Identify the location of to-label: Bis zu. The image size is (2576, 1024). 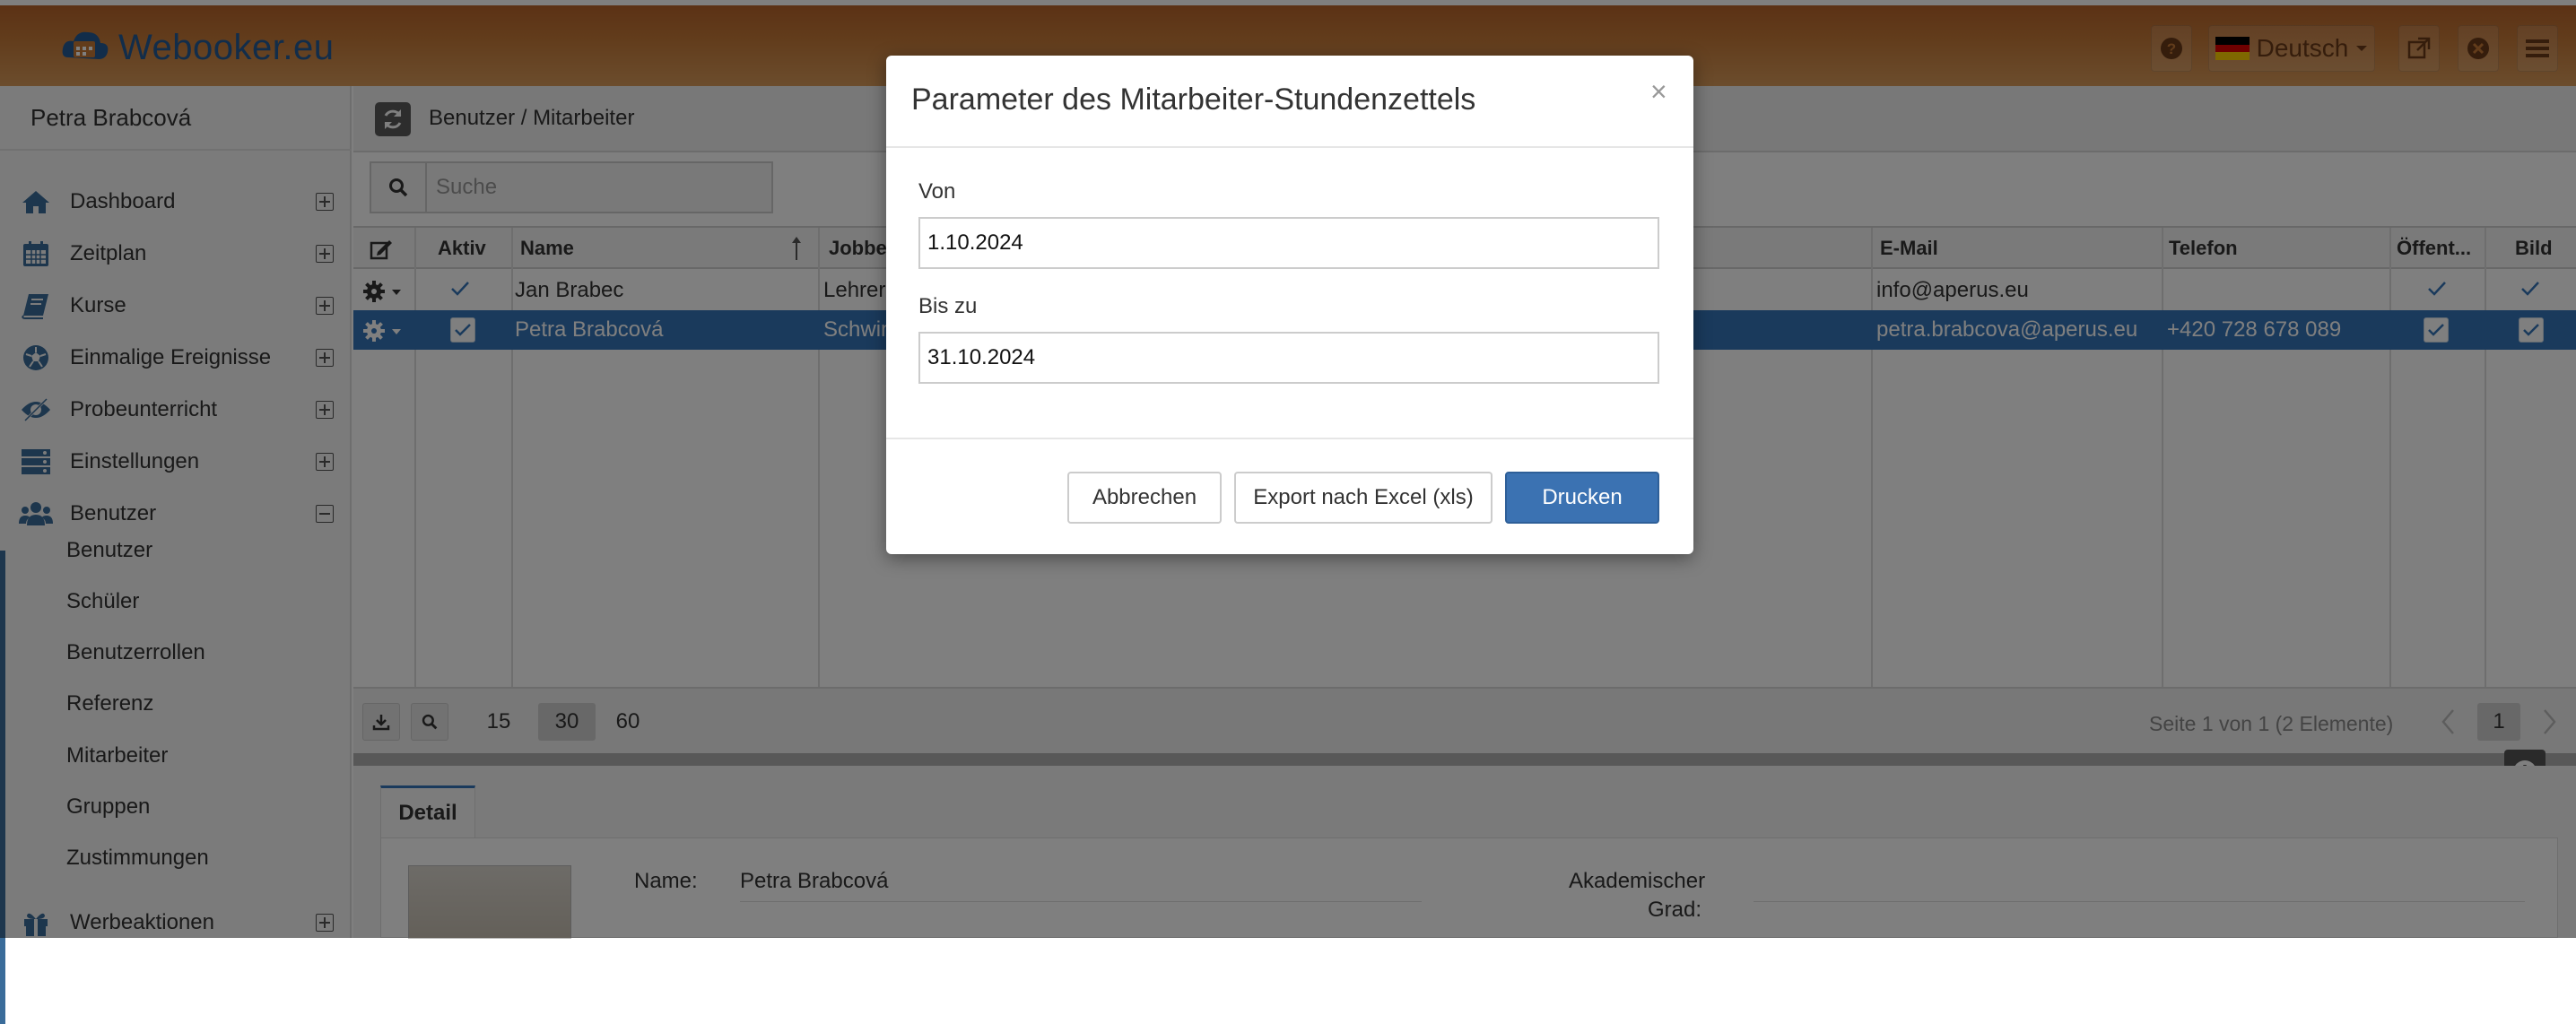
(948, 306).